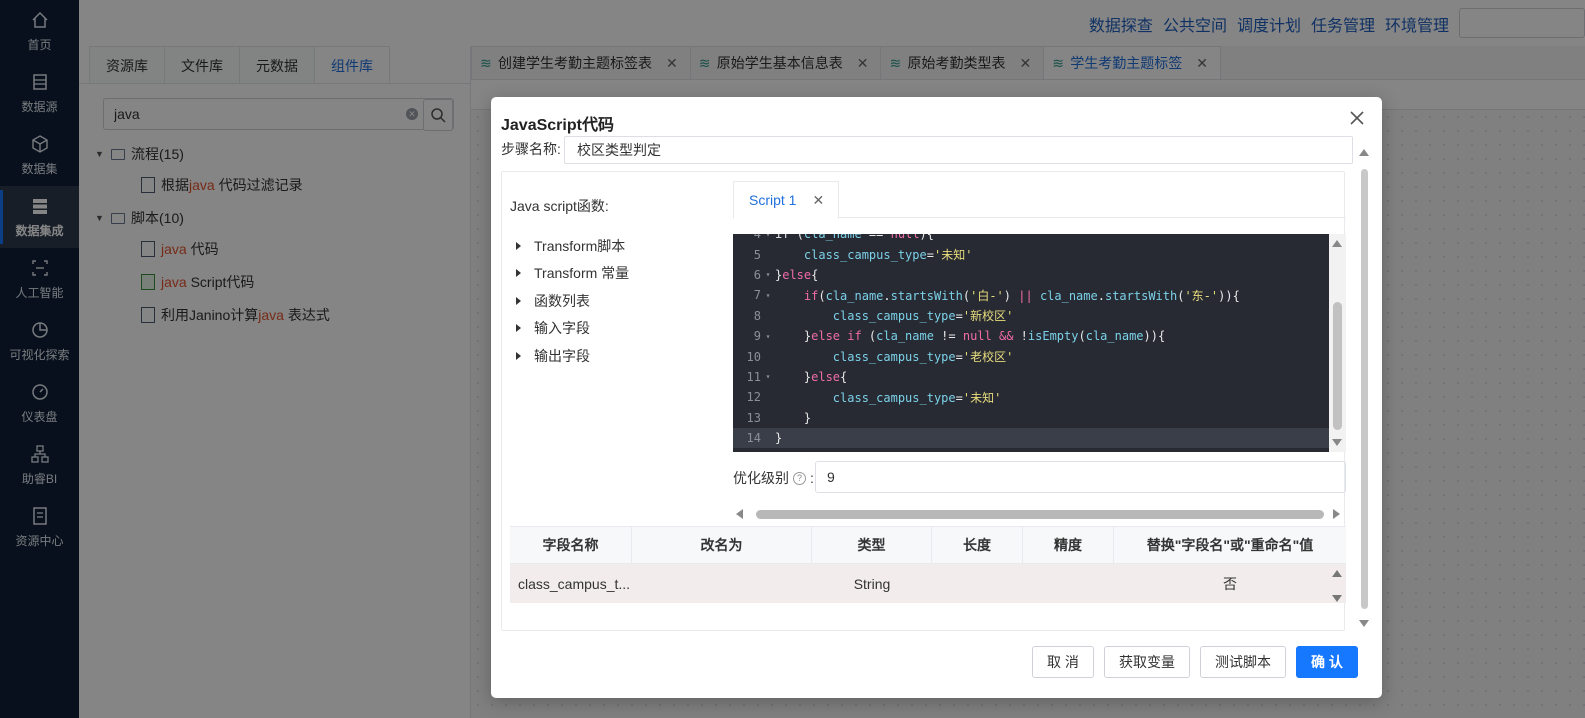 The image size is (1585, 718). I want to click on line-number: 4, so click(757, 238).